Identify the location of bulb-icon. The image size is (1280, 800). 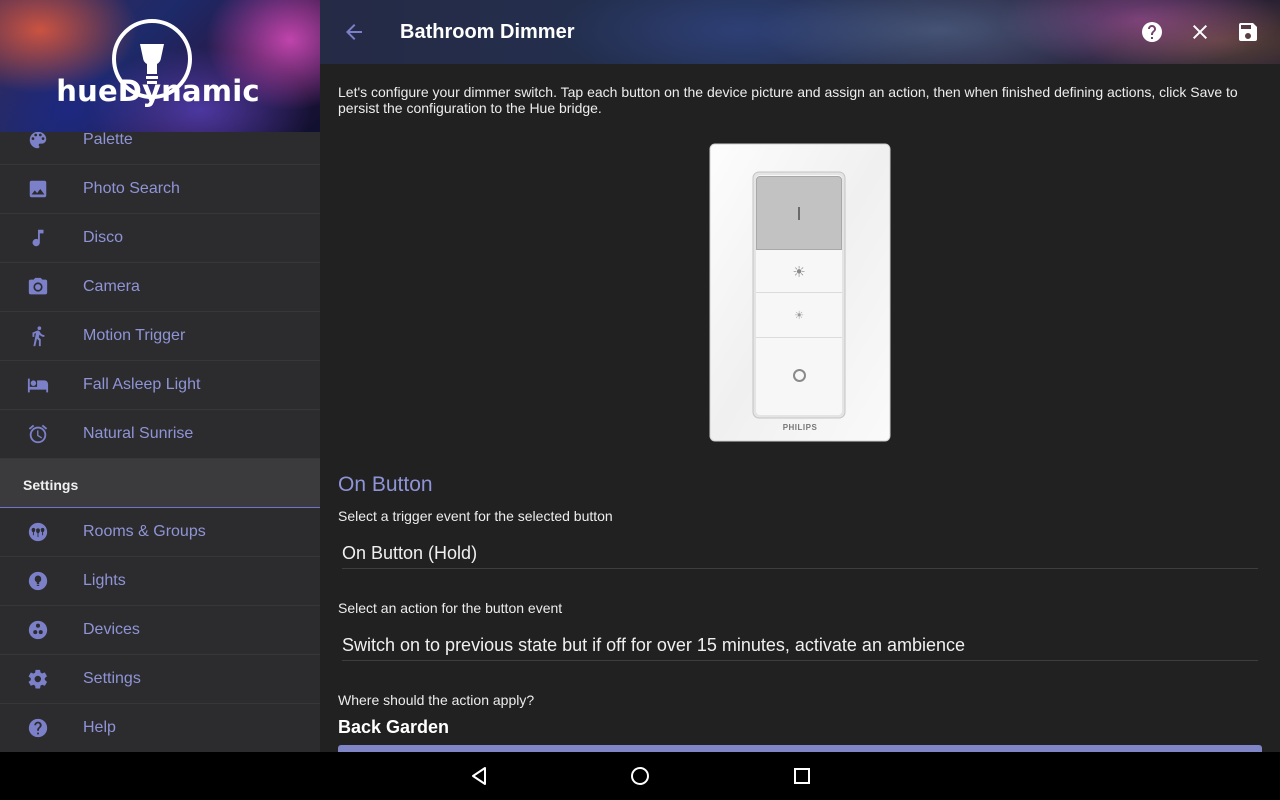
(38, 581).